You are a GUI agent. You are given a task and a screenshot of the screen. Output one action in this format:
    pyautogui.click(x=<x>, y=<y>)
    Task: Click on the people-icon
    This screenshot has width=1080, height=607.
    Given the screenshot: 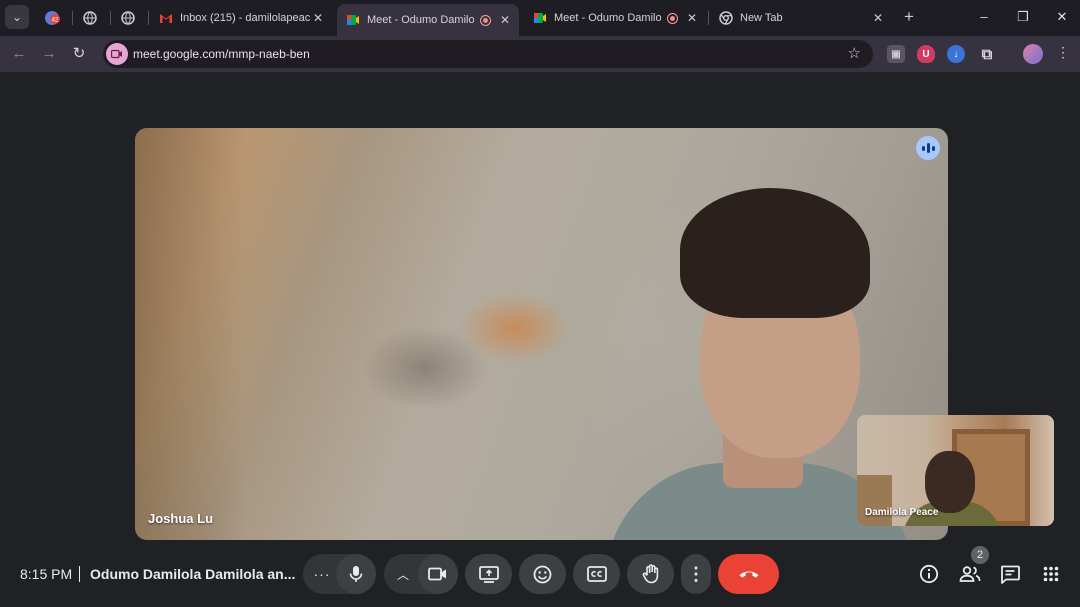 What is the action you would take?
    pyautogui.click(x=970, y=574)
    